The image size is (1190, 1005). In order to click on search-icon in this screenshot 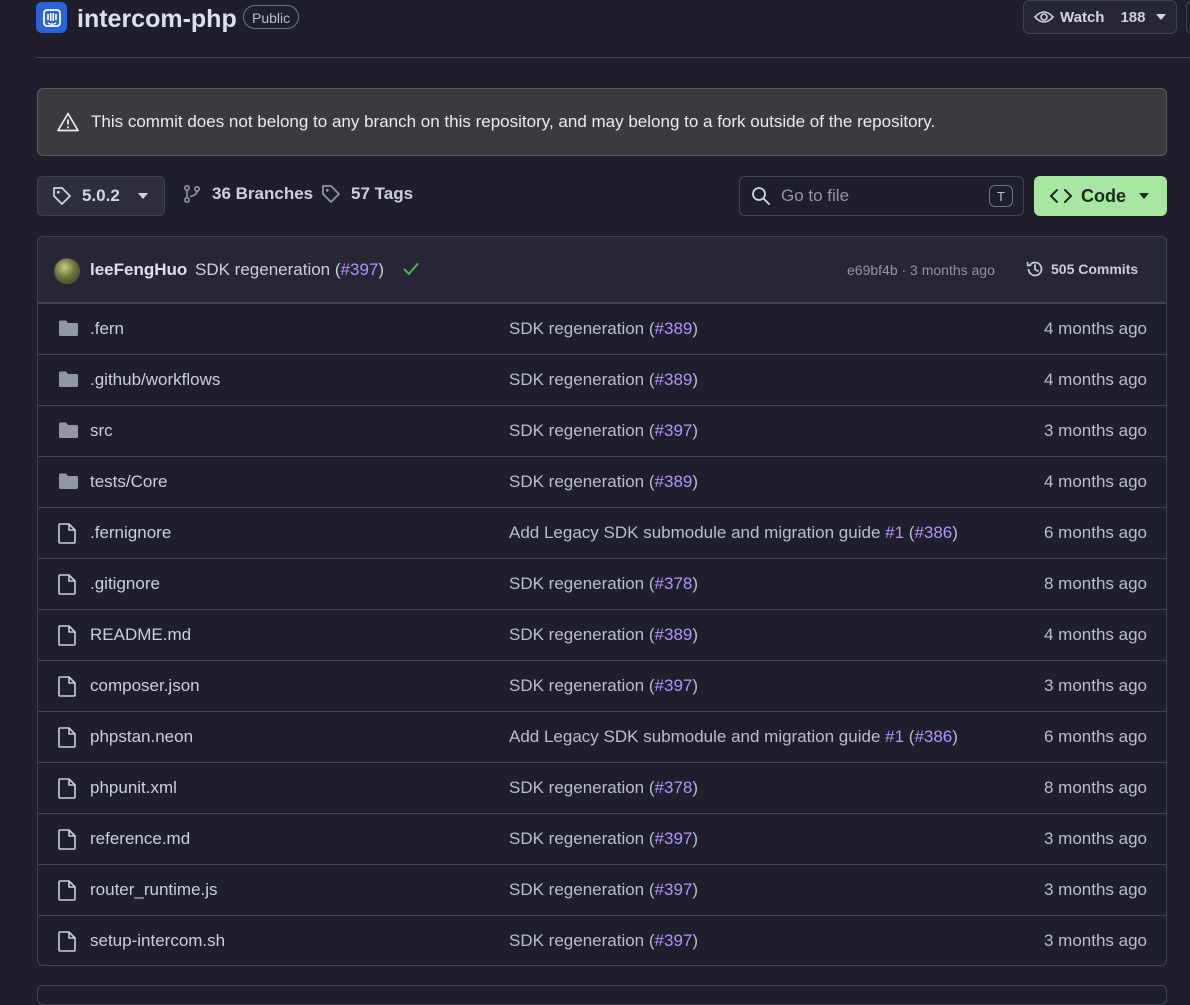, I will do `click(761, 196)`.